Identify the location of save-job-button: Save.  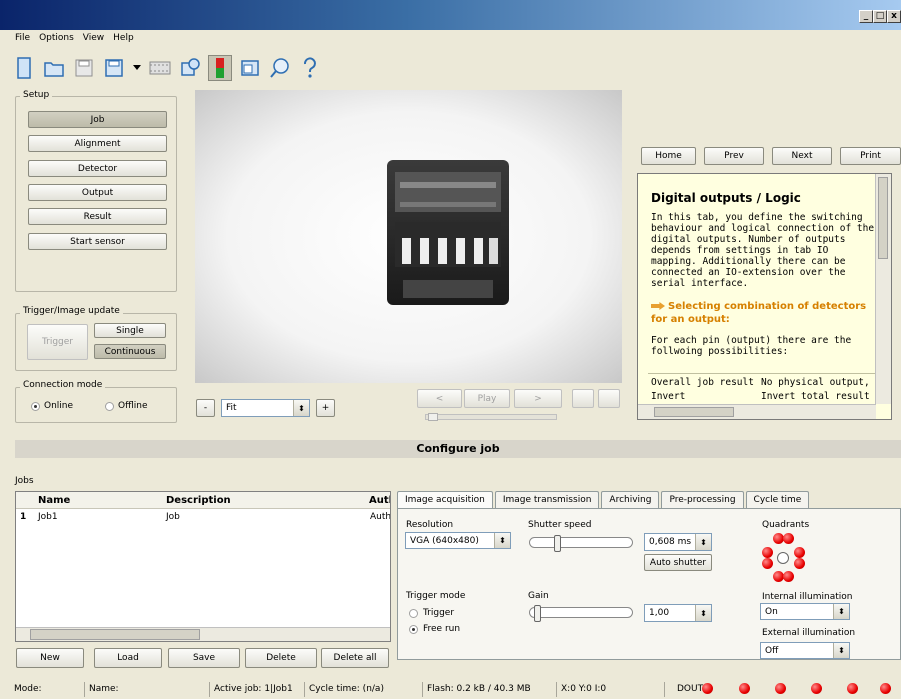
(204, 658).